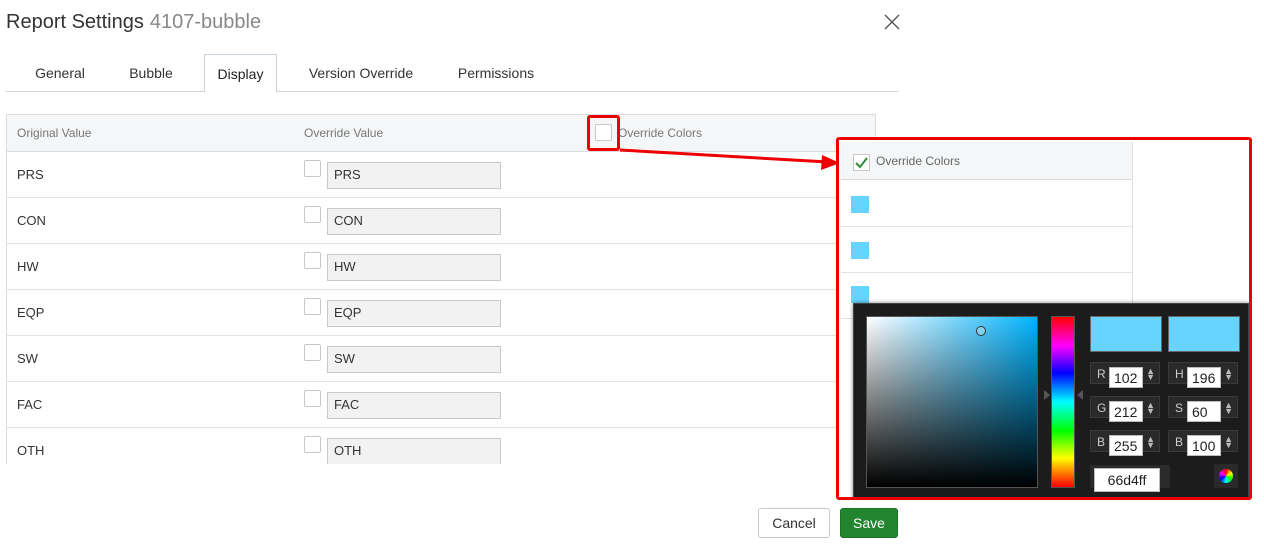  I want to click on saturation-label: S, so click(1179, 408).